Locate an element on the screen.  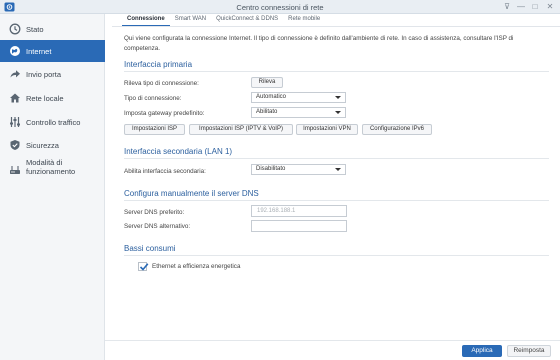
forward-arrow-icon is located at coordinates (15, 74).